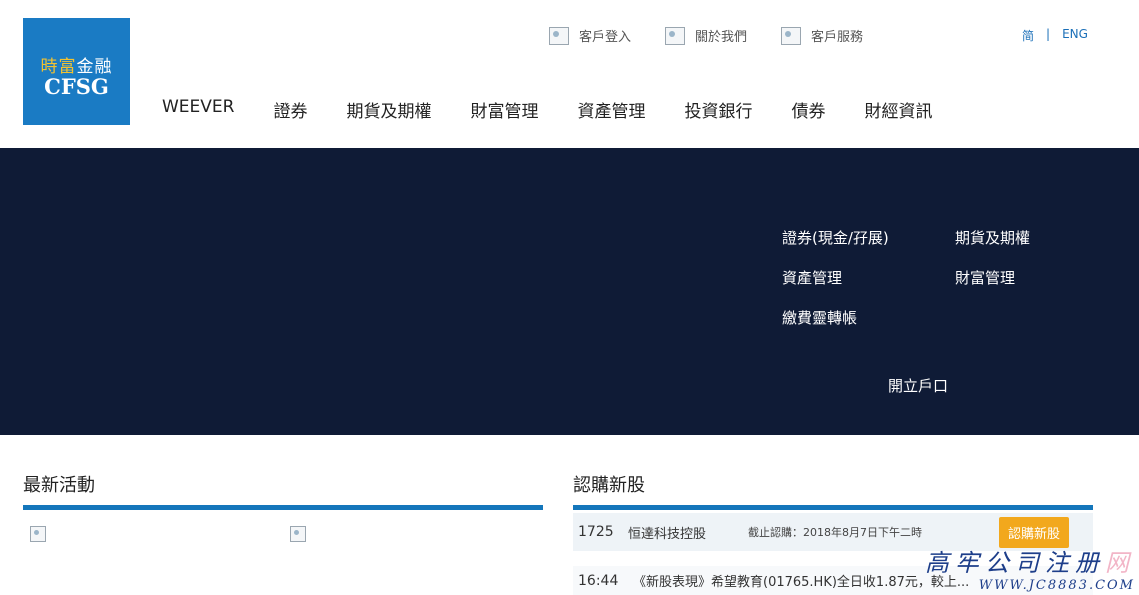 This screenshot has width=1139, height=595. I want to click on cfsg-logo: 時富金融 CFSG, so click(76, 71).